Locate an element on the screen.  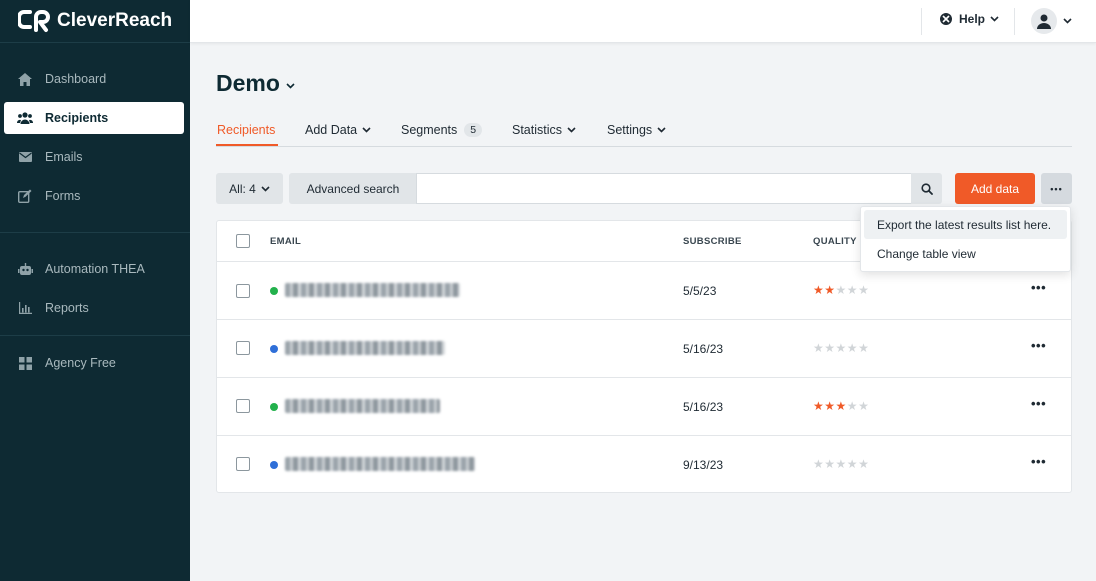
add-data-label: Add data is located at coordinates (995, 188).